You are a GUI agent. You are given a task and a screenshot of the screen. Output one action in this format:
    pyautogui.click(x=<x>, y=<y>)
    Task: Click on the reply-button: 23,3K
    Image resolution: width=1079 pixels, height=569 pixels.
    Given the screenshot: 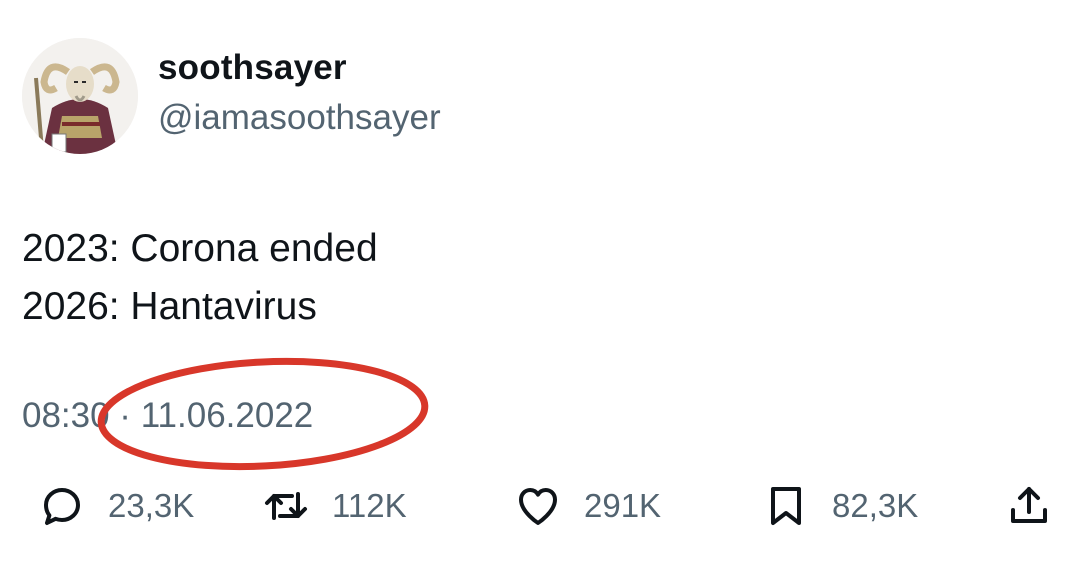 What is the action you would take?
    pyautogui.click(x=116, y=506)
    